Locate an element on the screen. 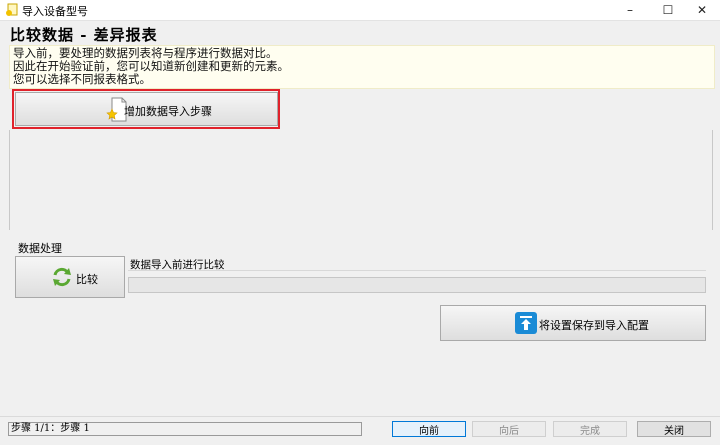 The height and width of the screenshot is (445, 720). title-bar: 导入设备型号 – ☐ ✕ is located at coordinates (360, 10).